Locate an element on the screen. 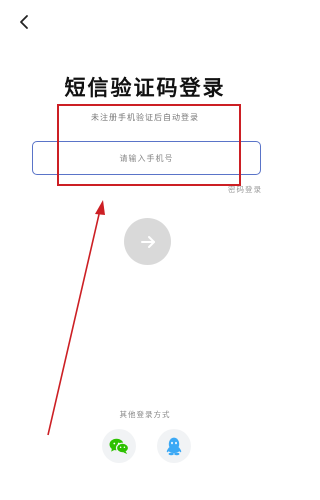 This screenshot has width=320, height=500. phone-input is located at coordinates (146, 158).